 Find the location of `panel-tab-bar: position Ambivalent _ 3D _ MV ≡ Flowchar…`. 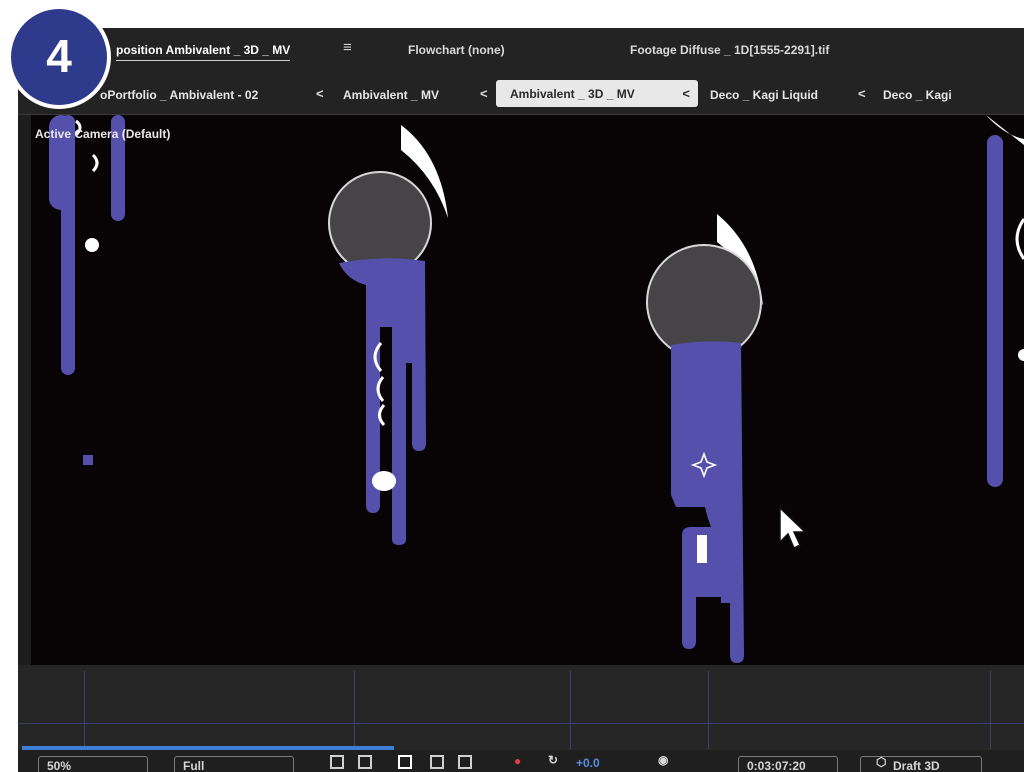

panel-tab-bar: position Ambivalent _ 3D _ MV ≡ Flowchar… is located at coordinates (521, 51).